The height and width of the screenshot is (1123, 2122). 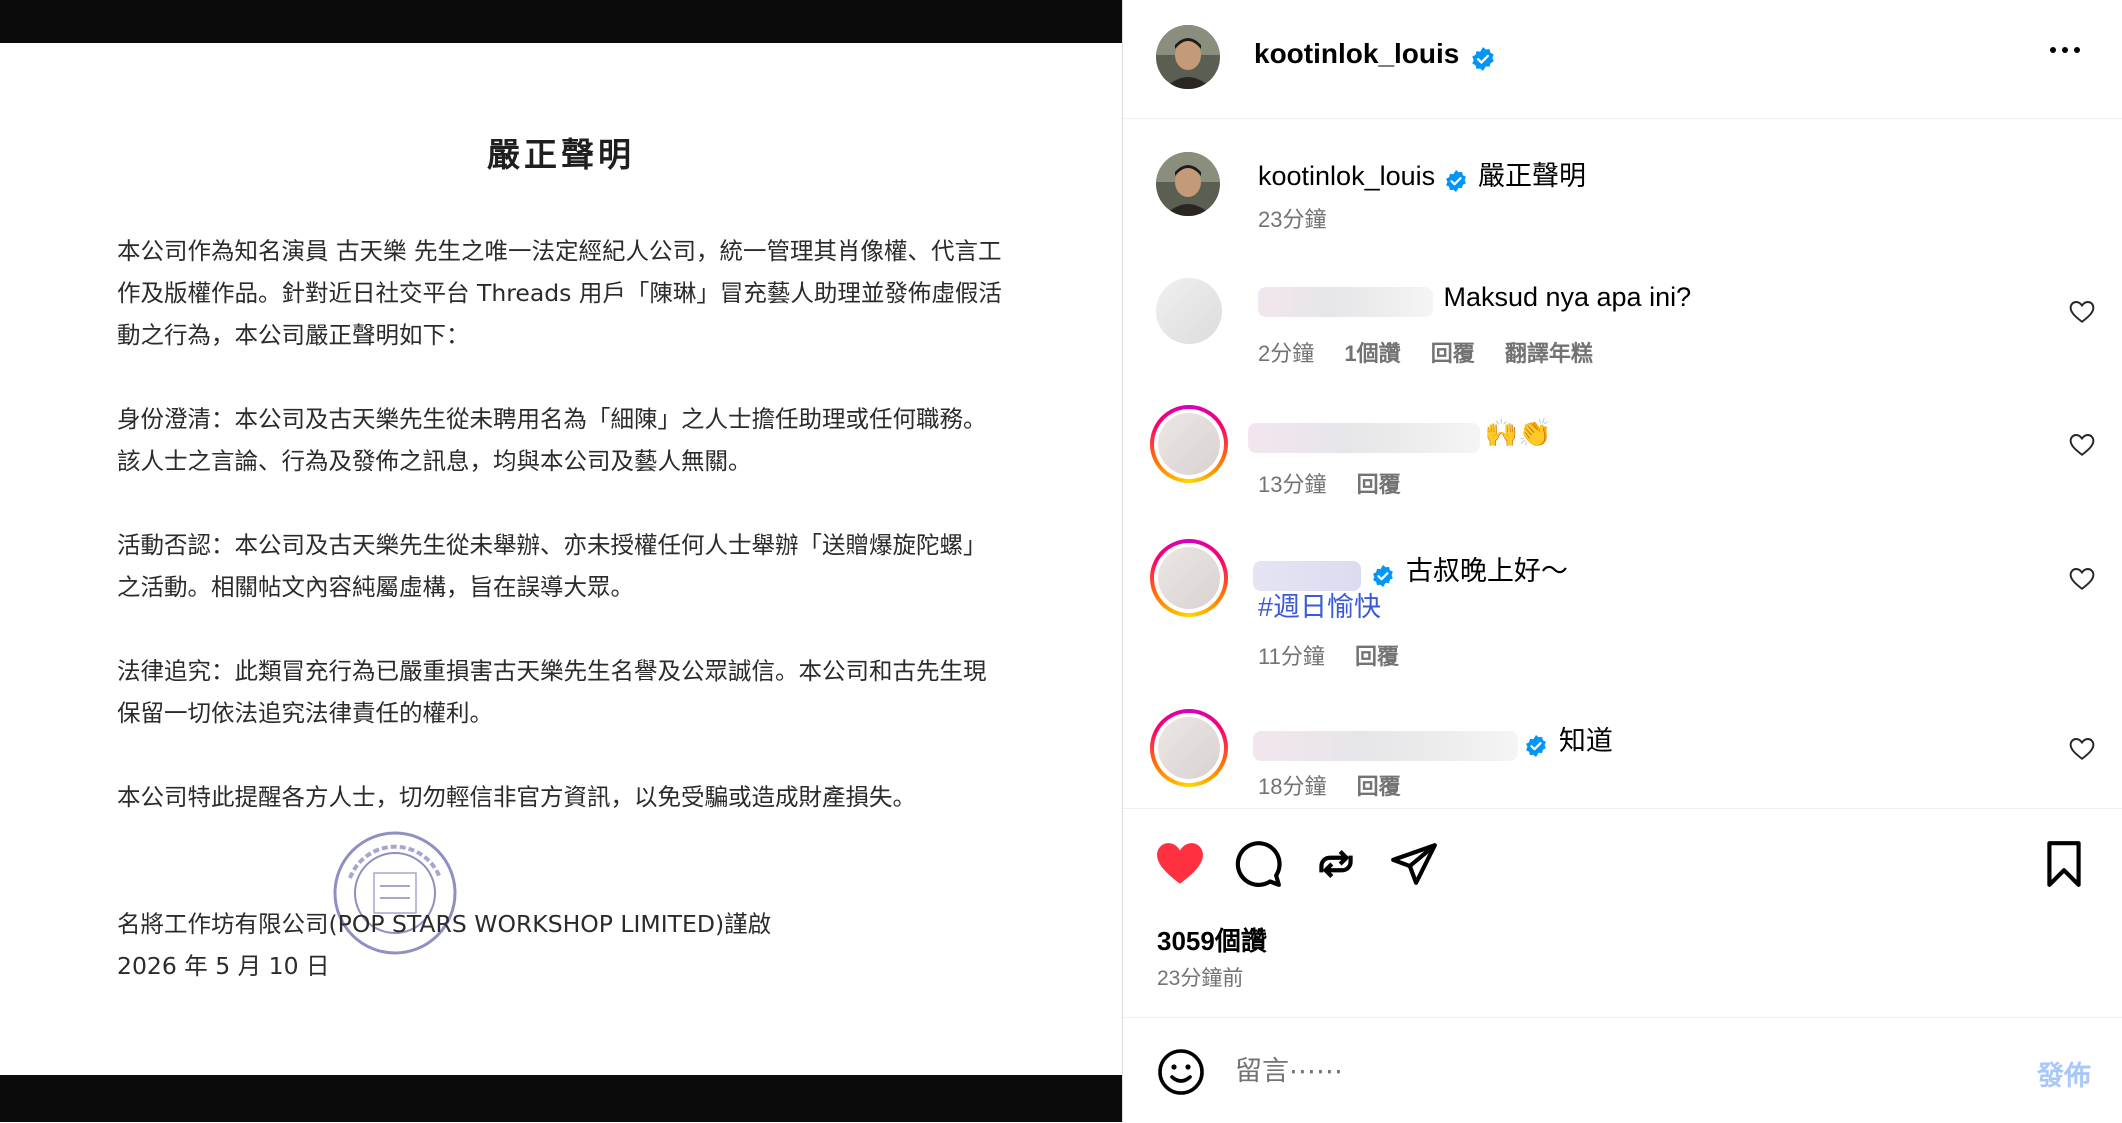 What do you see at coordinates (1486, 571) in the screenshot?
I see `comment-text: 古叔晚上好～` at bounding box center [1486, 571].